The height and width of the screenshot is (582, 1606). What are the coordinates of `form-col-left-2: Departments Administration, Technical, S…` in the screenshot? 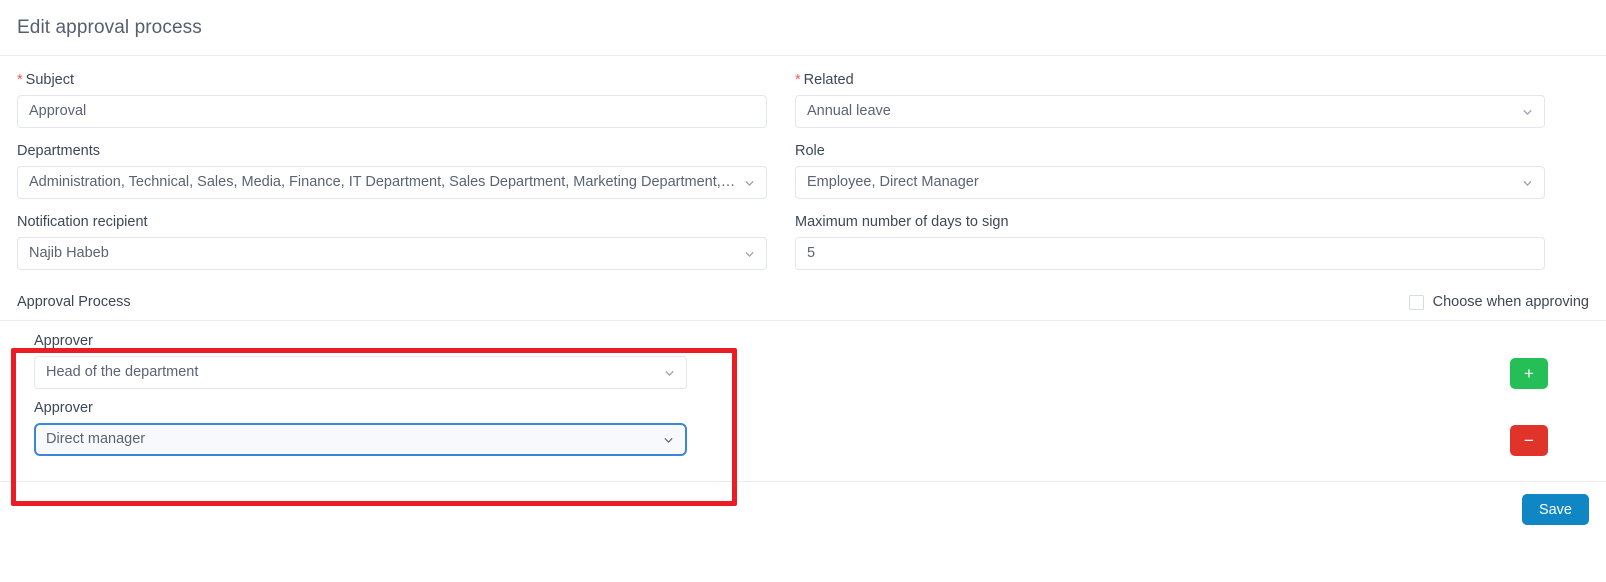 It's located at (392, 176).